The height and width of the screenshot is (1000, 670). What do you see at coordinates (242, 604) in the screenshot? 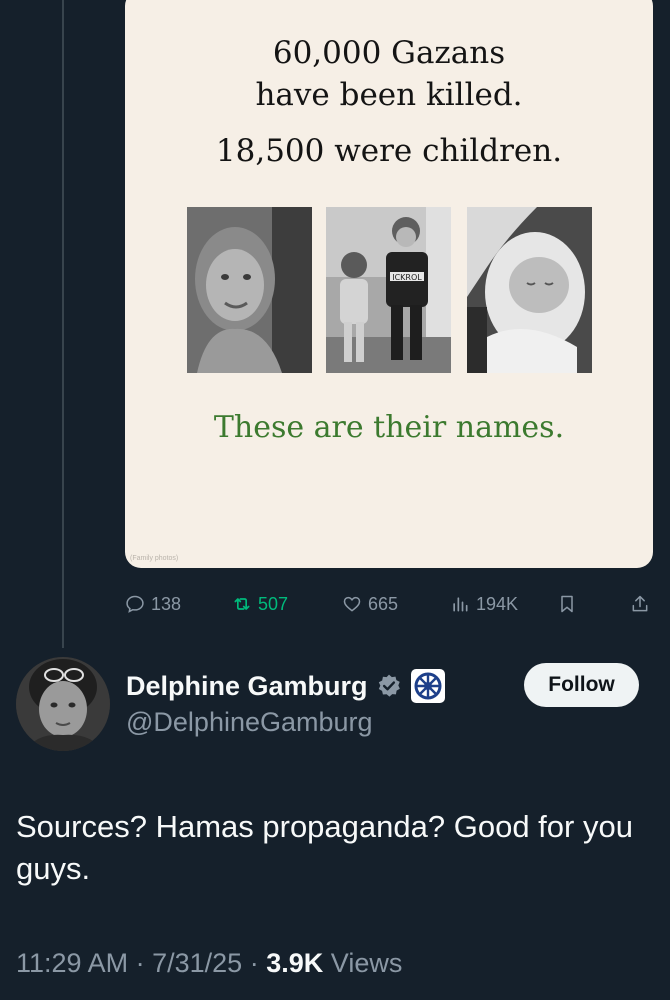
I see `repost-icon` at bounding box center [242, 604].